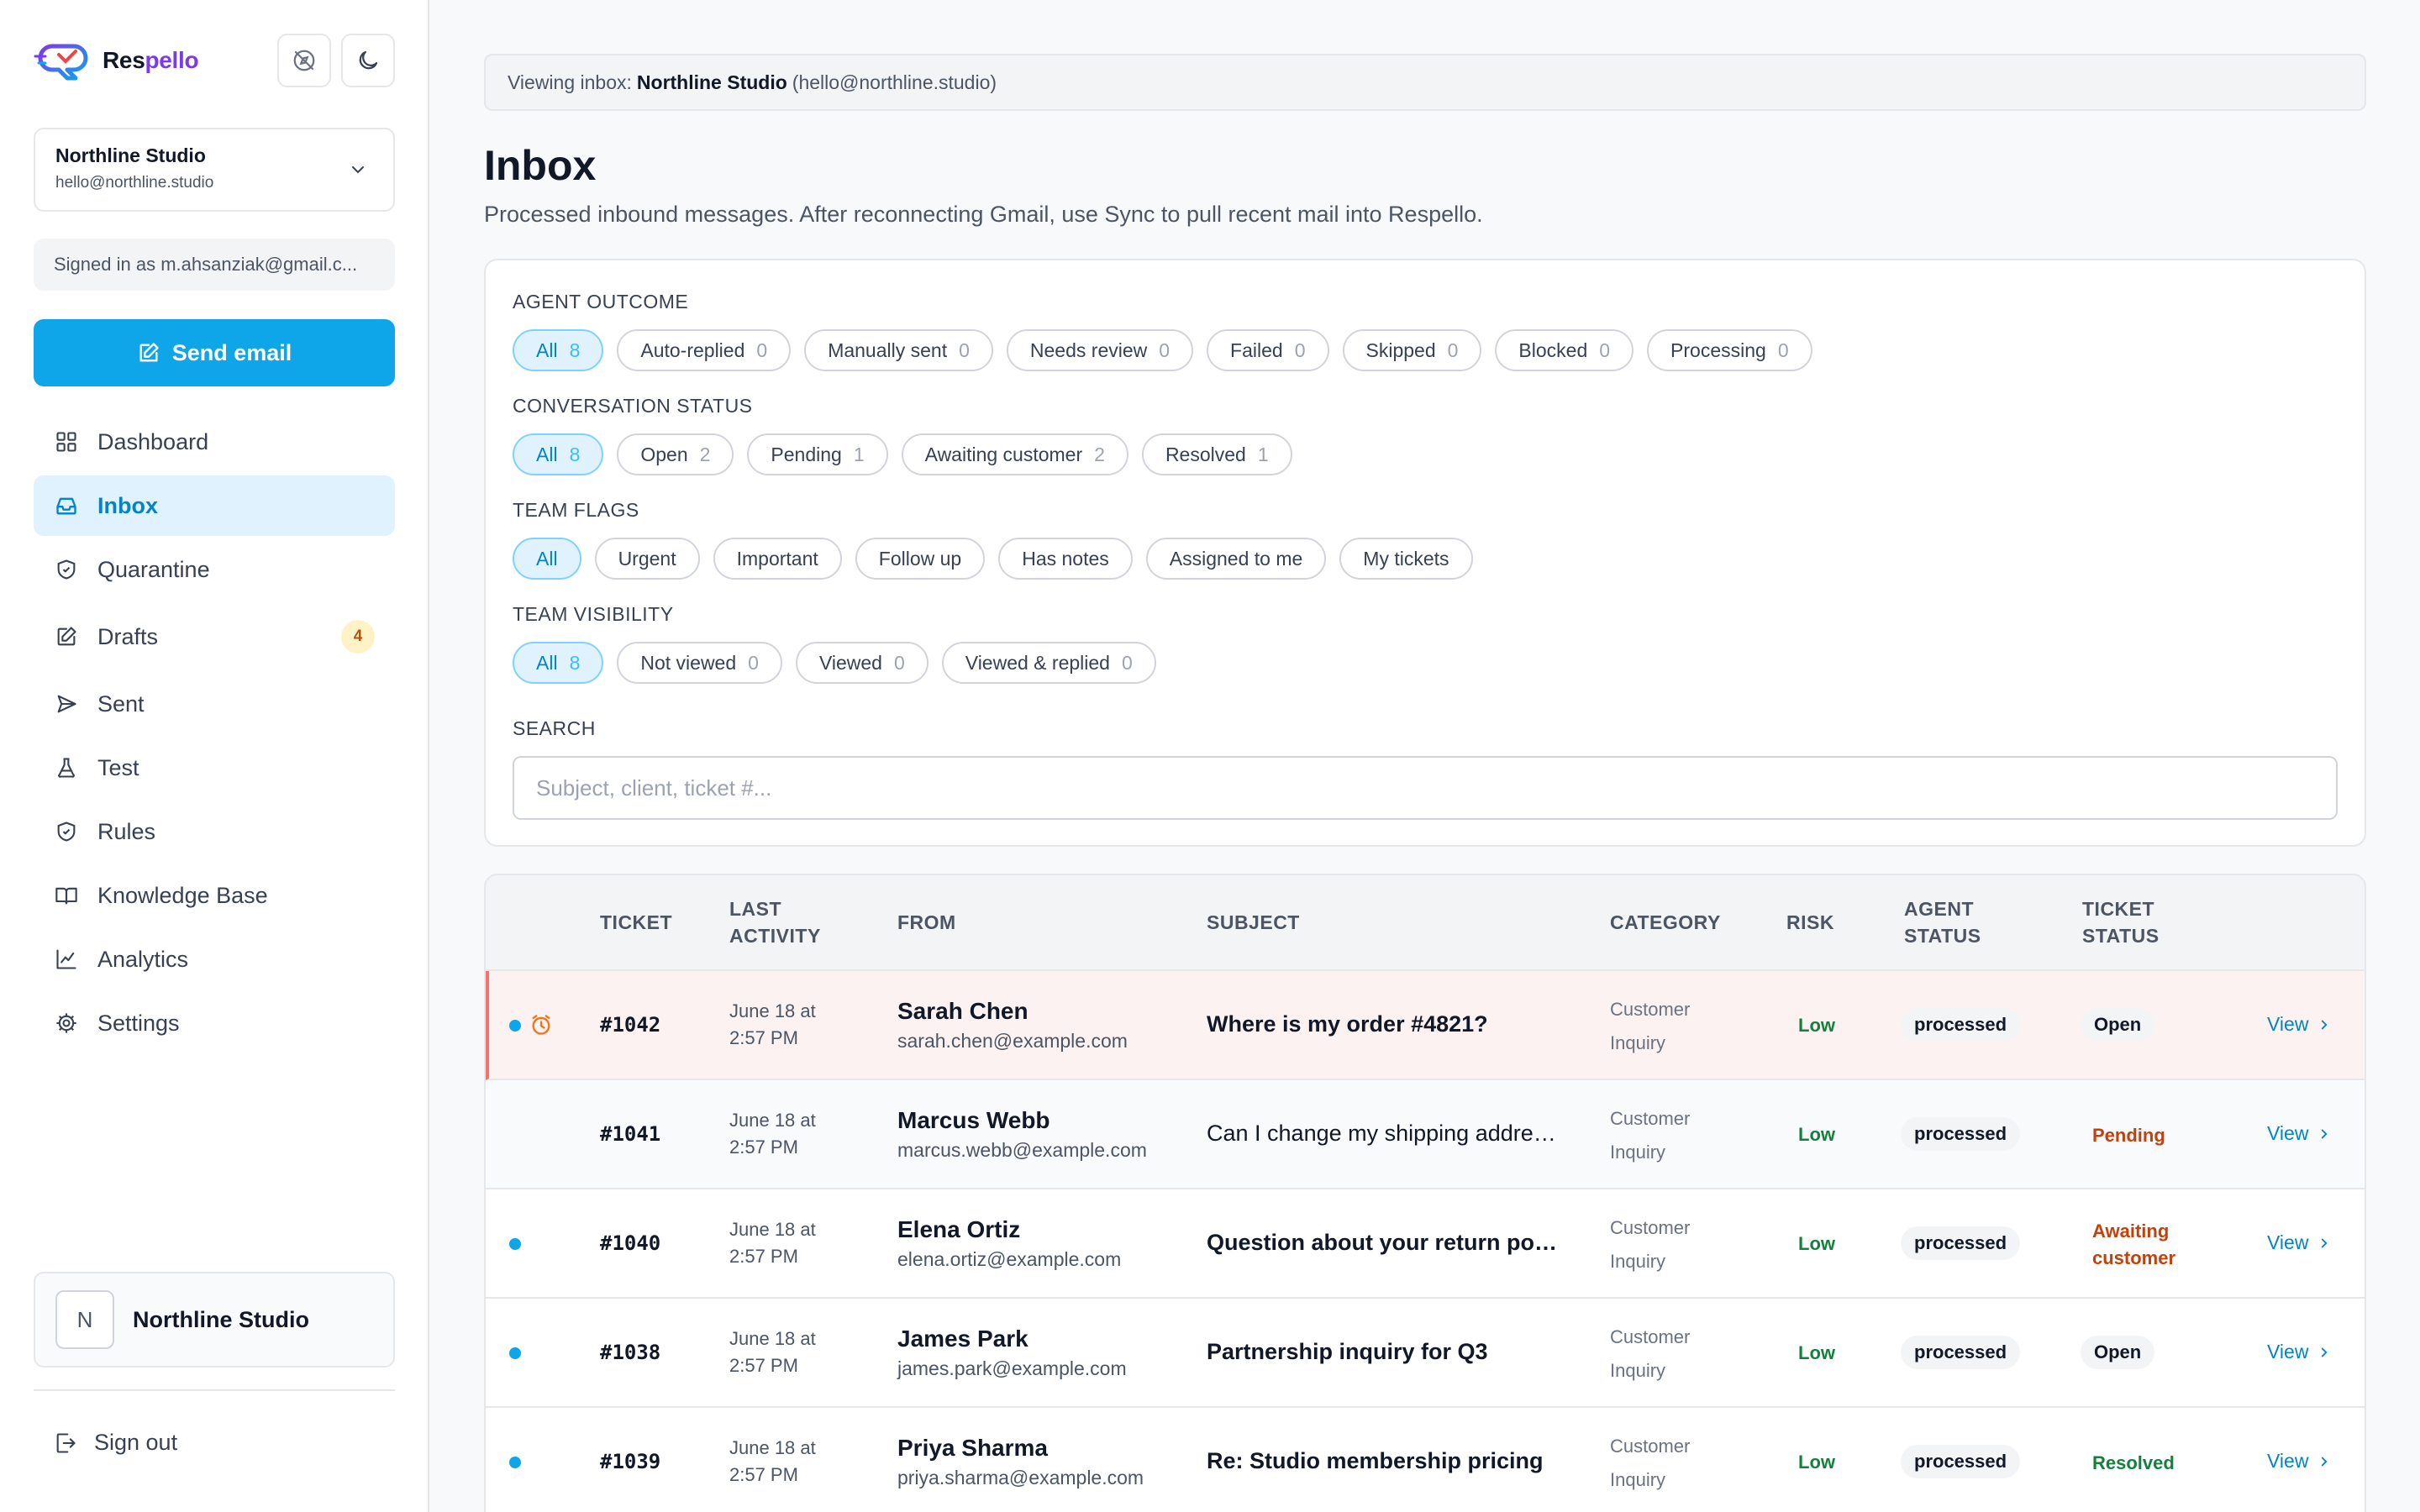 This screenshot has width=2420, height=1512. Describe the element at coordinates (214, 505) in the screenshot. I see `sidebar-item-inbox: Inbox` at that location.